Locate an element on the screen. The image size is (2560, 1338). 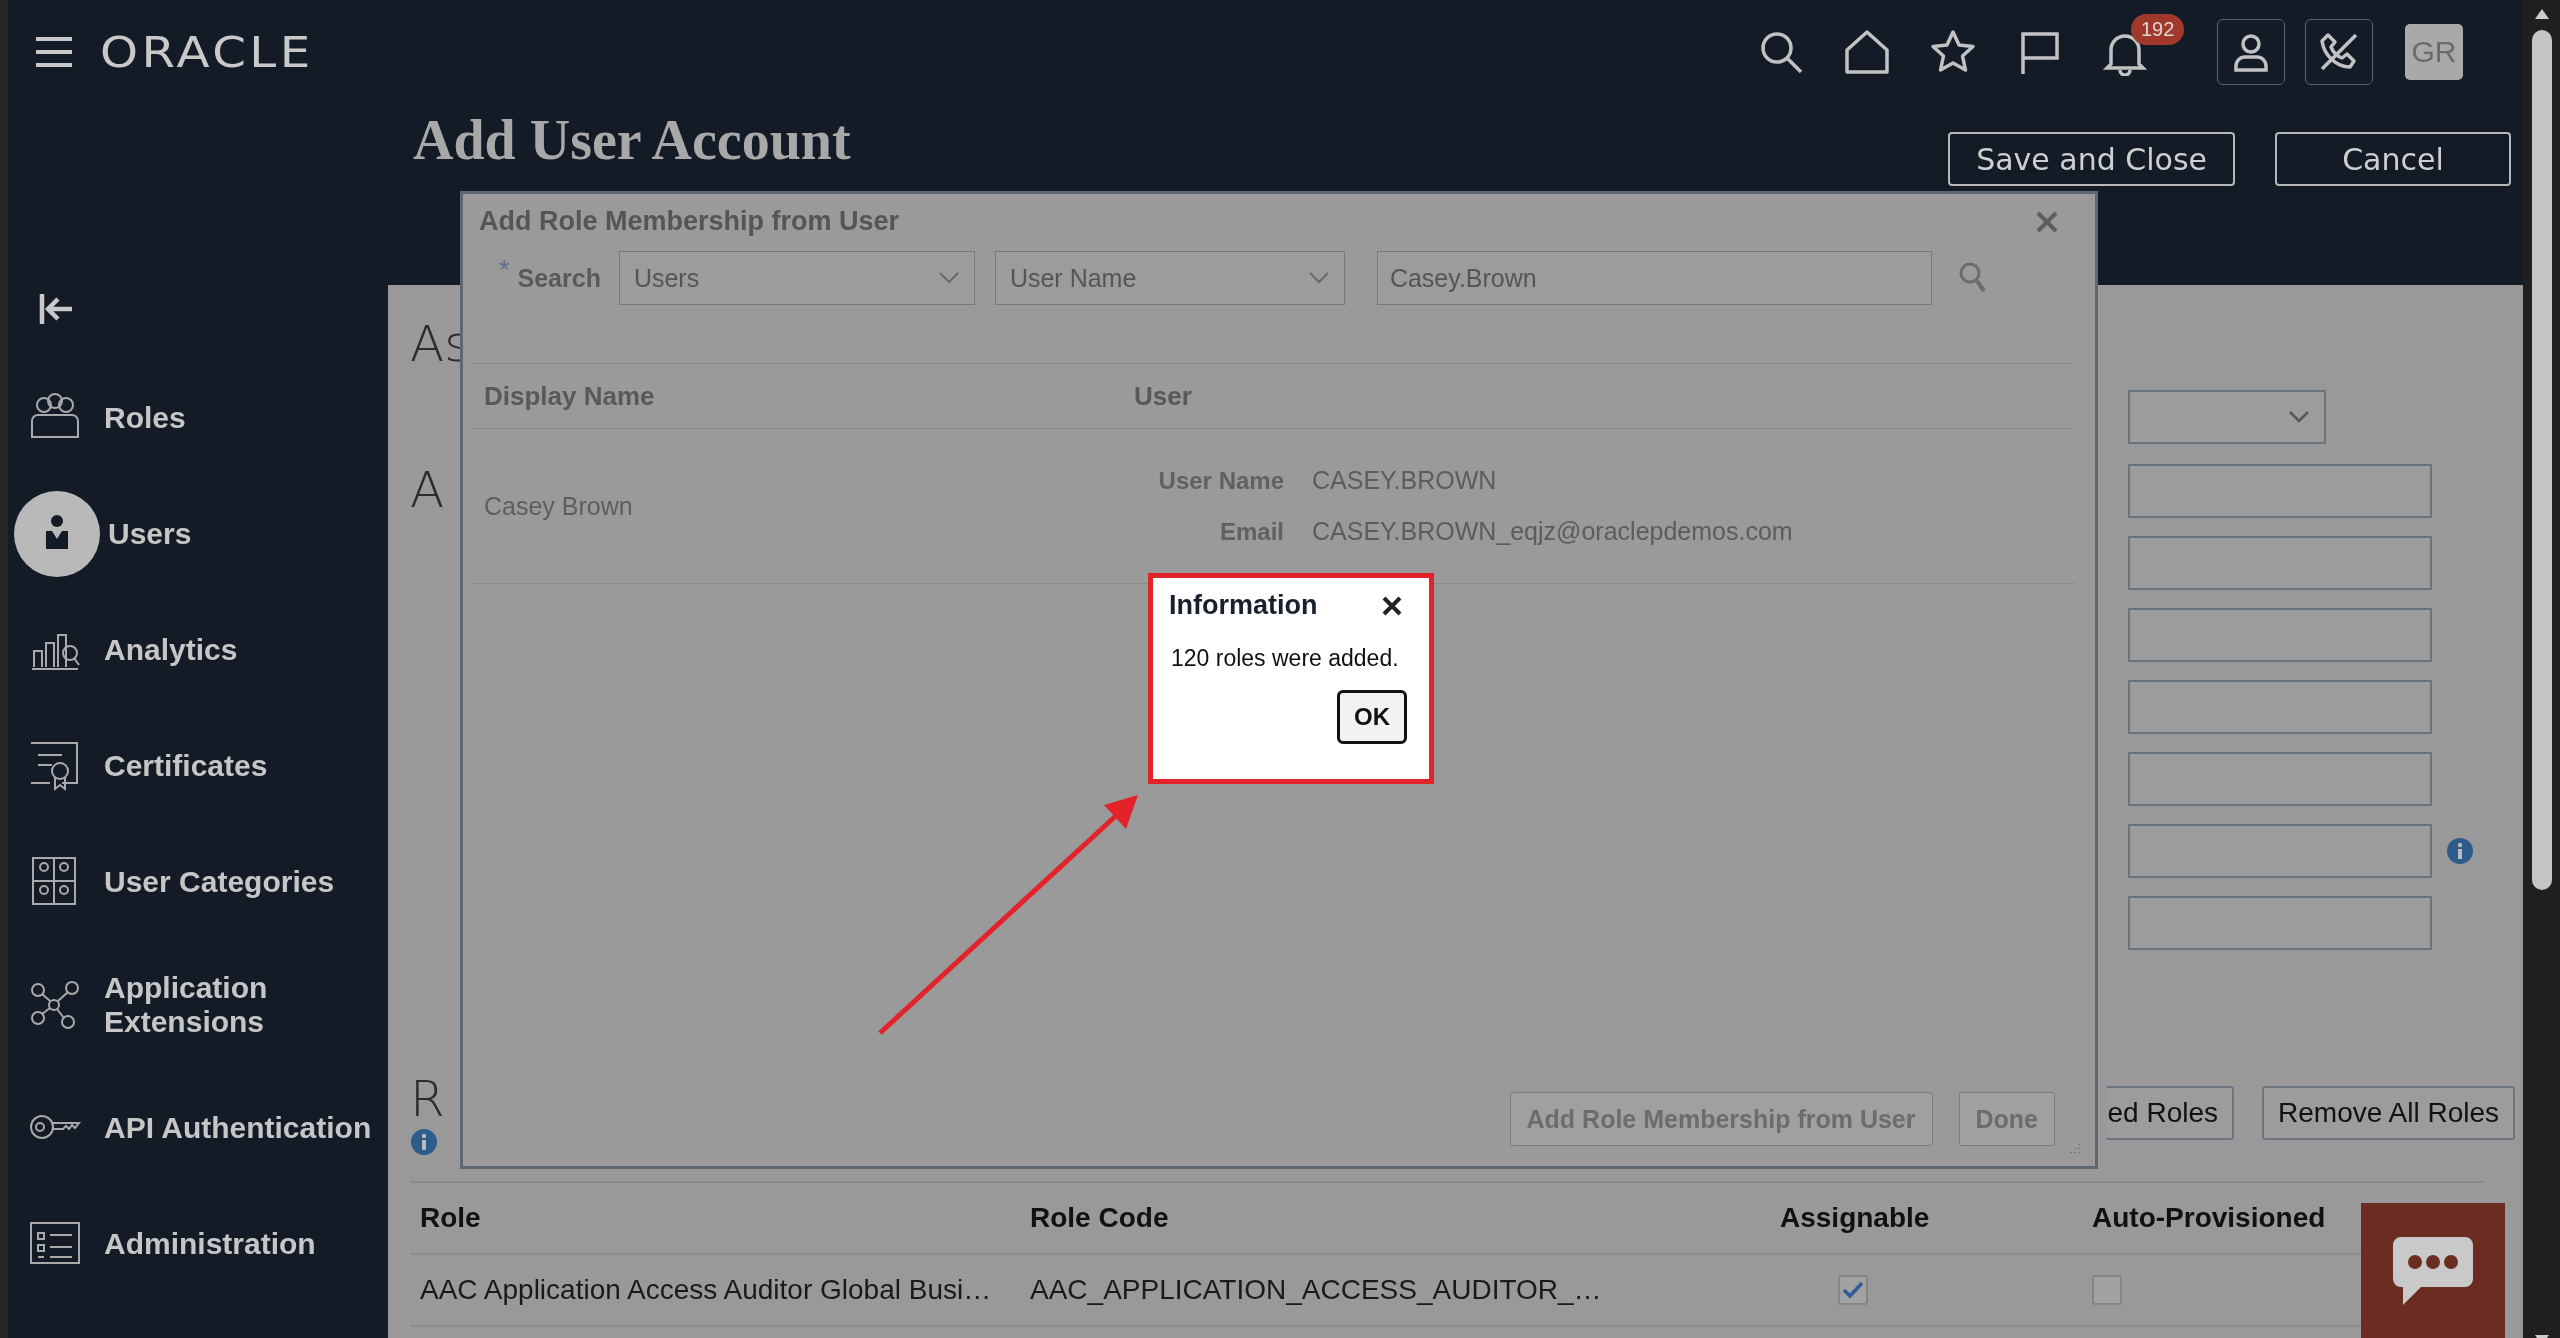
section-heading: A is located at coordinates (428, 490).